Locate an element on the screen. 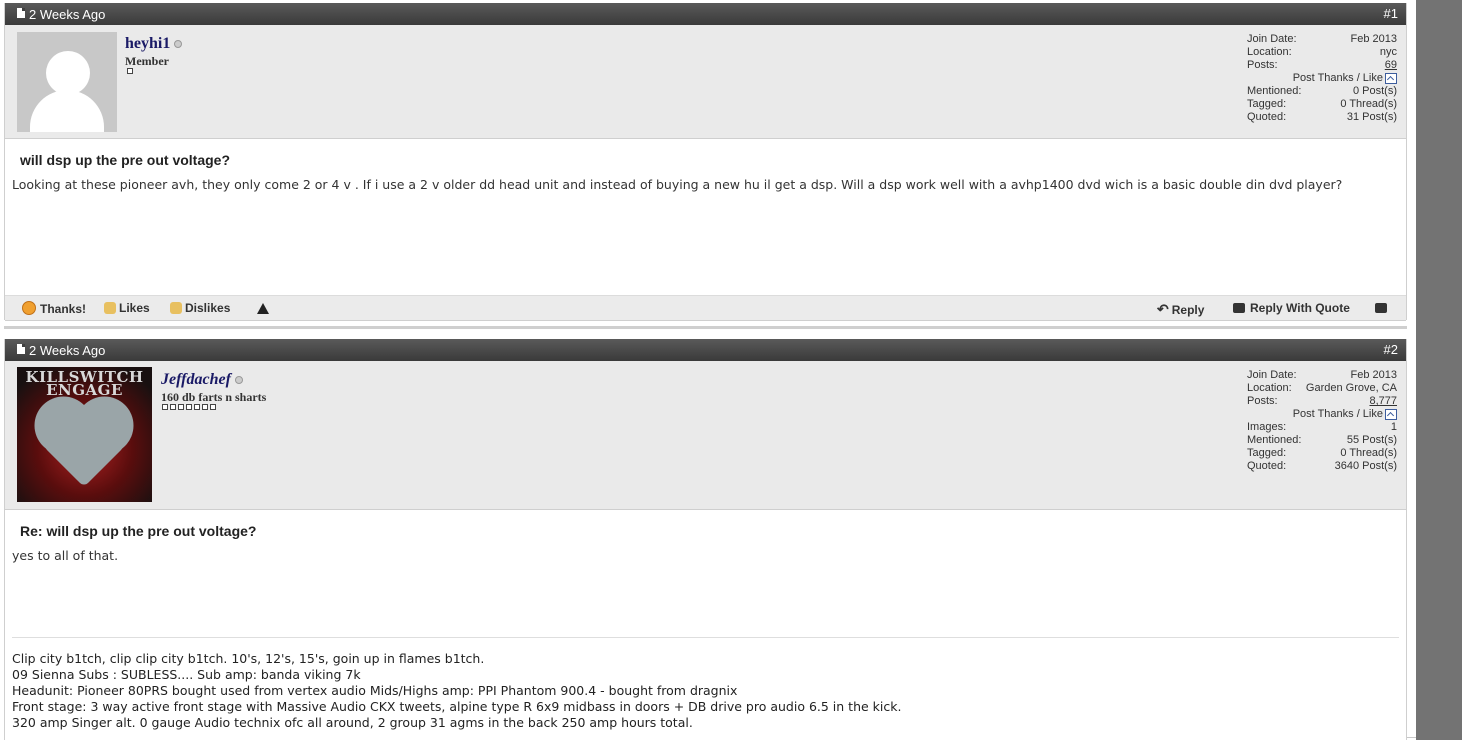 This screenshot has width=1462, height=740. images-label: Images: is located at coordinates (1267, 427).